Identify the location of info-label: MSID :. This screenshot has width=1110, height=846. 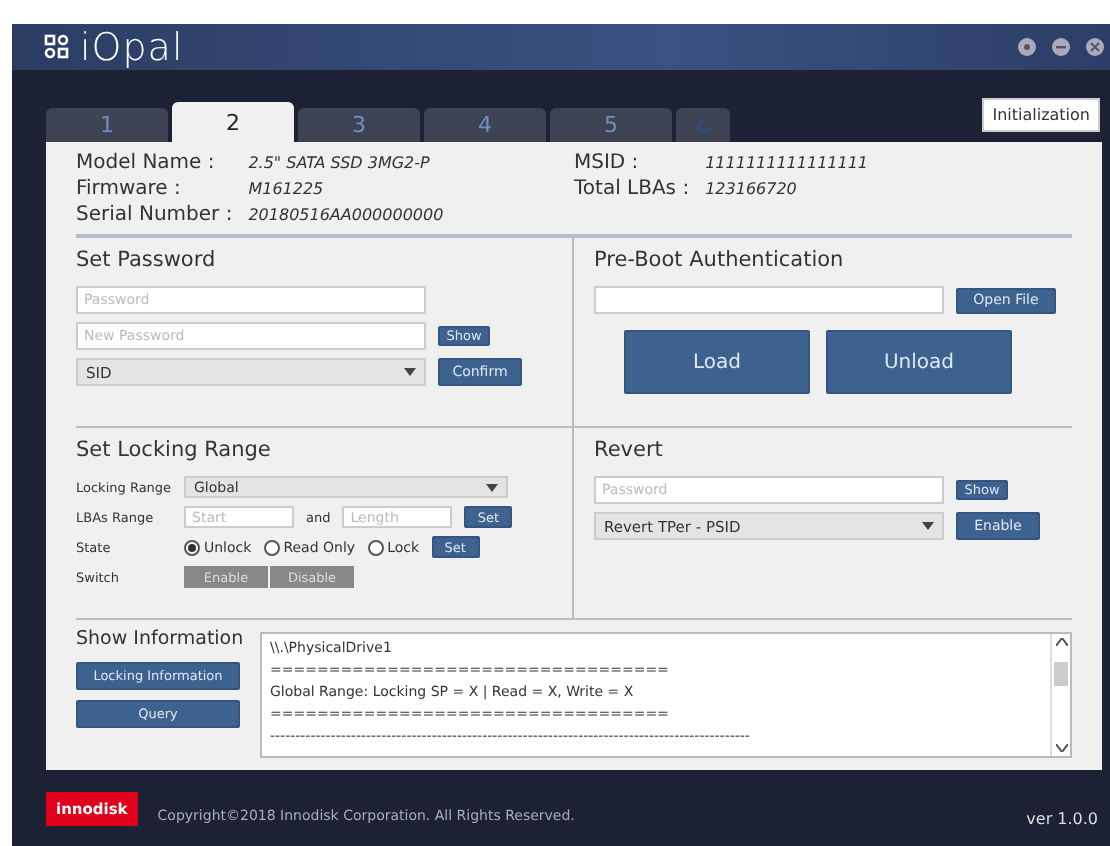
(607, 163).